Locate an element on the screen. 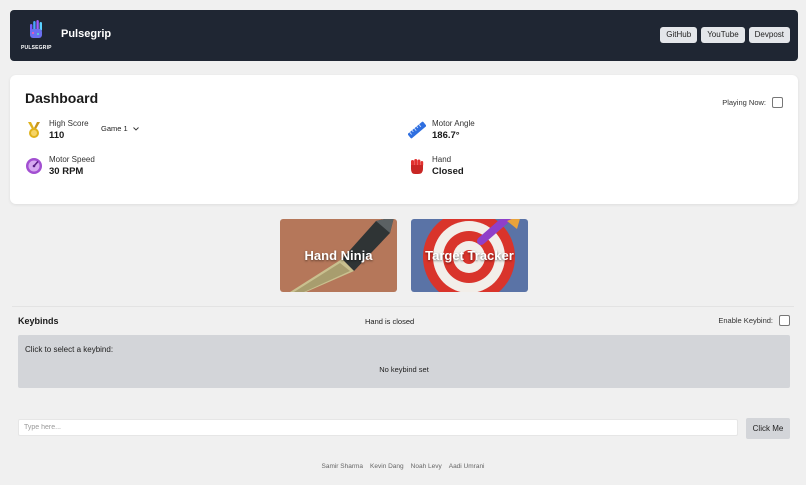  target-tracker-tile: Target Tracker is located at coordinates (469, 255).